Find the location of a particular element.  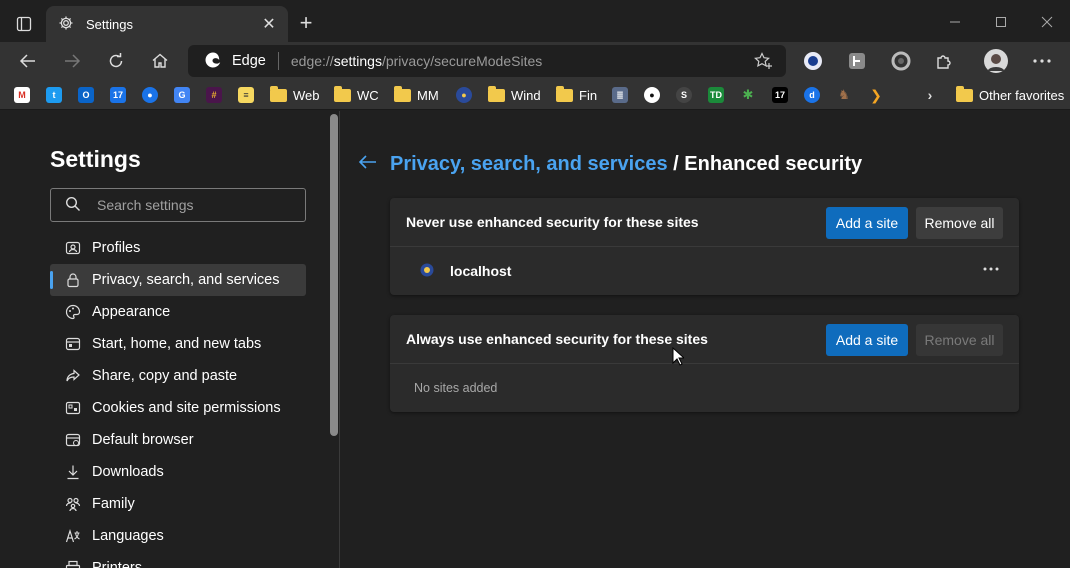

new-tab-button: + is located at coordinates (306, 23).